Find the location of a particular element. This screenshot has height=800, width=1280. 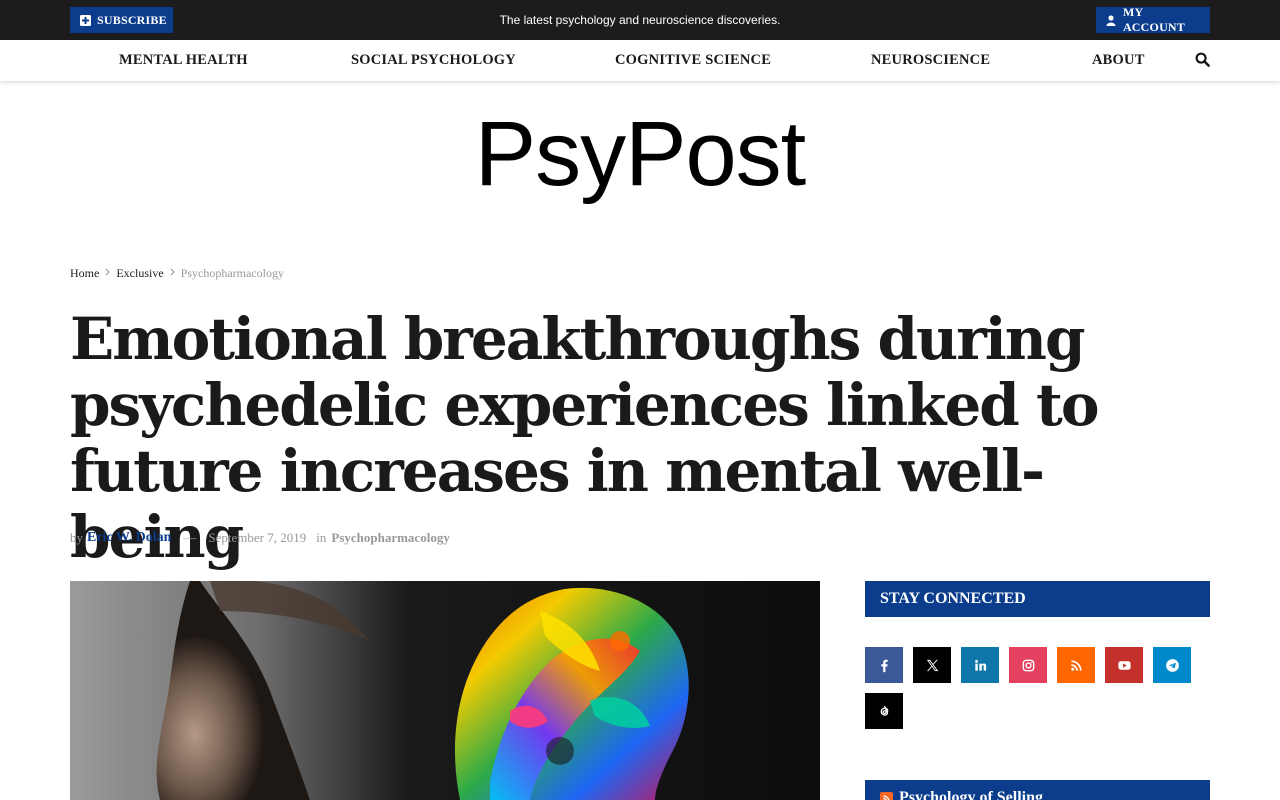

my-account-label: MY ACCOUNT is located at coordinates (1154, 19).